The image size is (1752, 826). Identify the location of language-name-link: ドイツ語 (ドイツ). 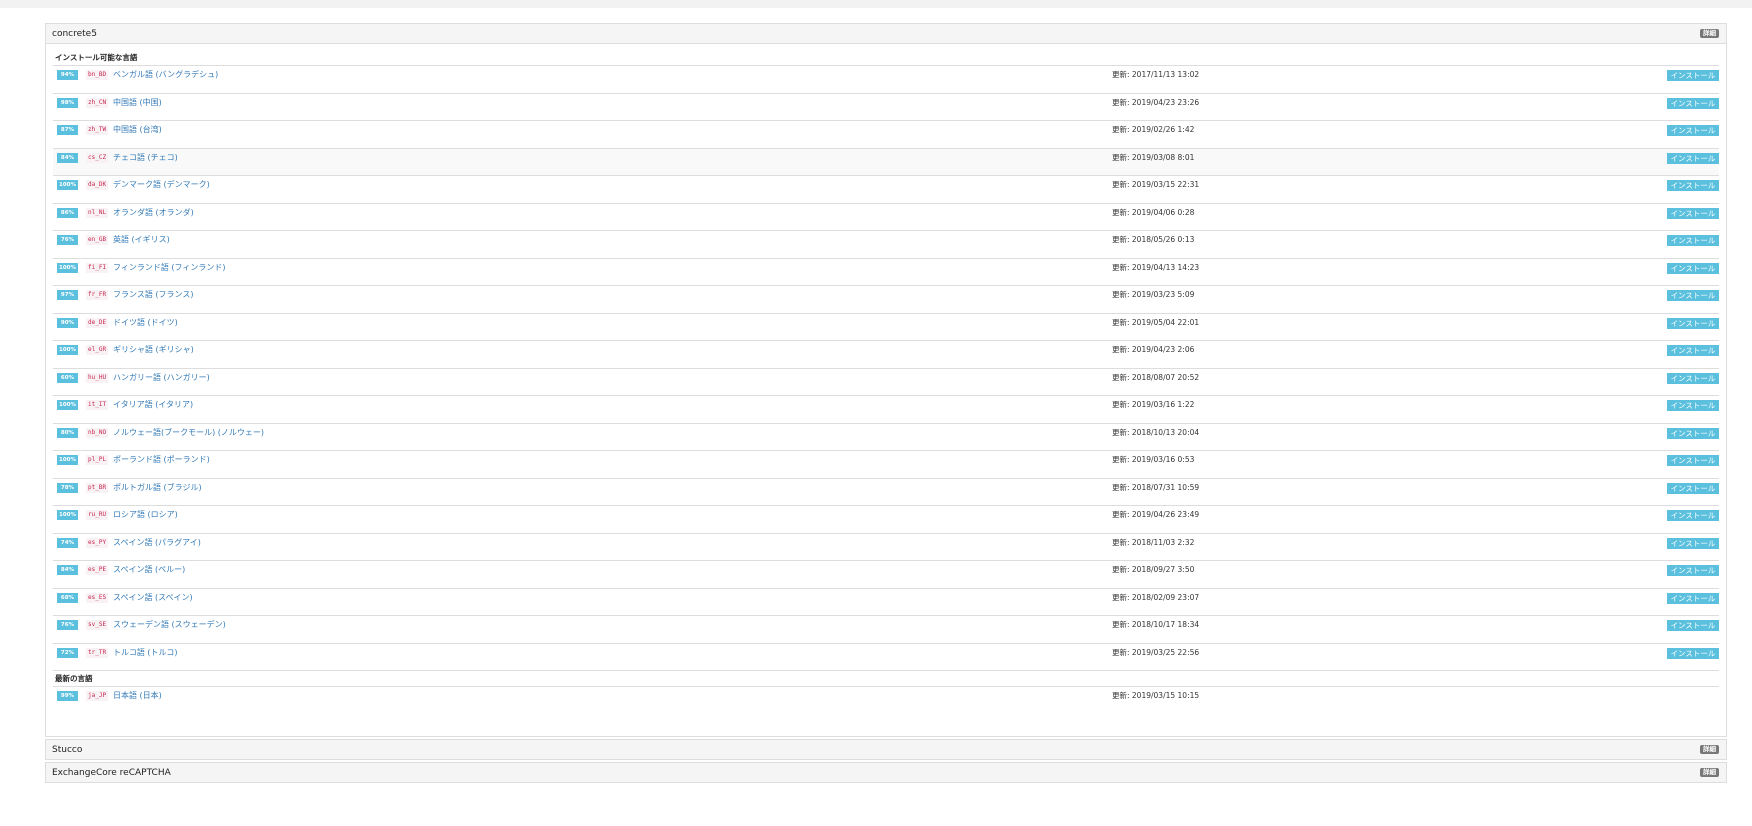
(145, 322).